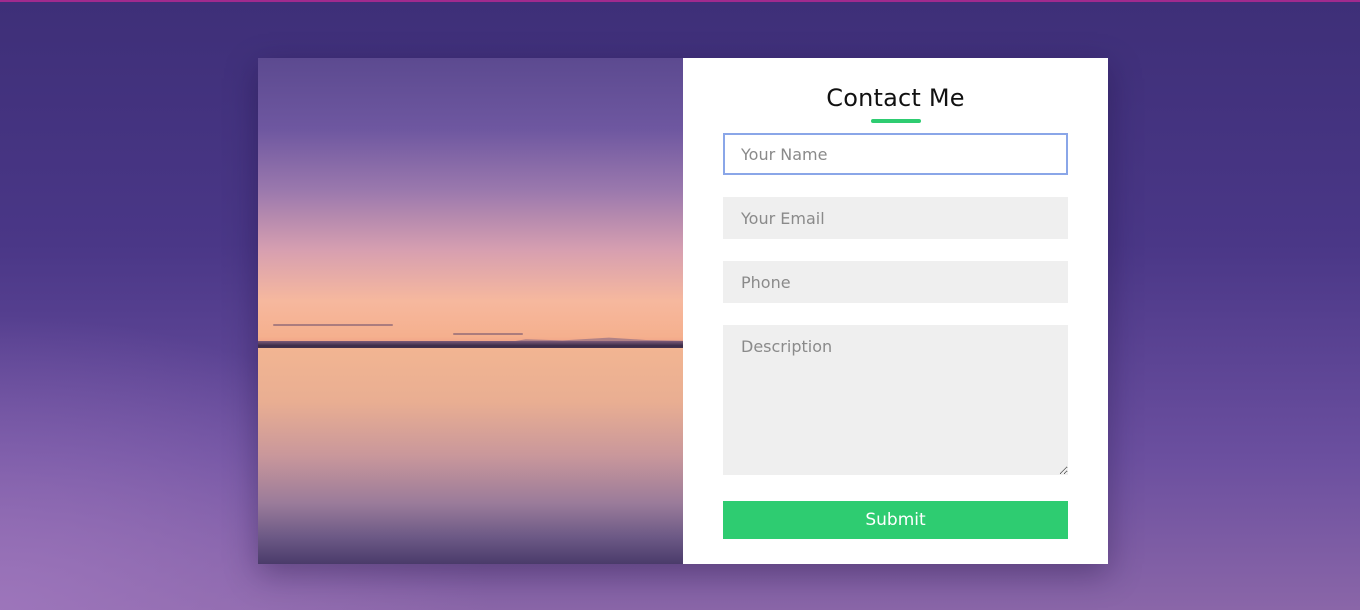 The width and height of the screenshot is (1360, 610). Describe the element at coordinates (895, 98) in the screenshot. I see `form-title: Contact Me` at that location.